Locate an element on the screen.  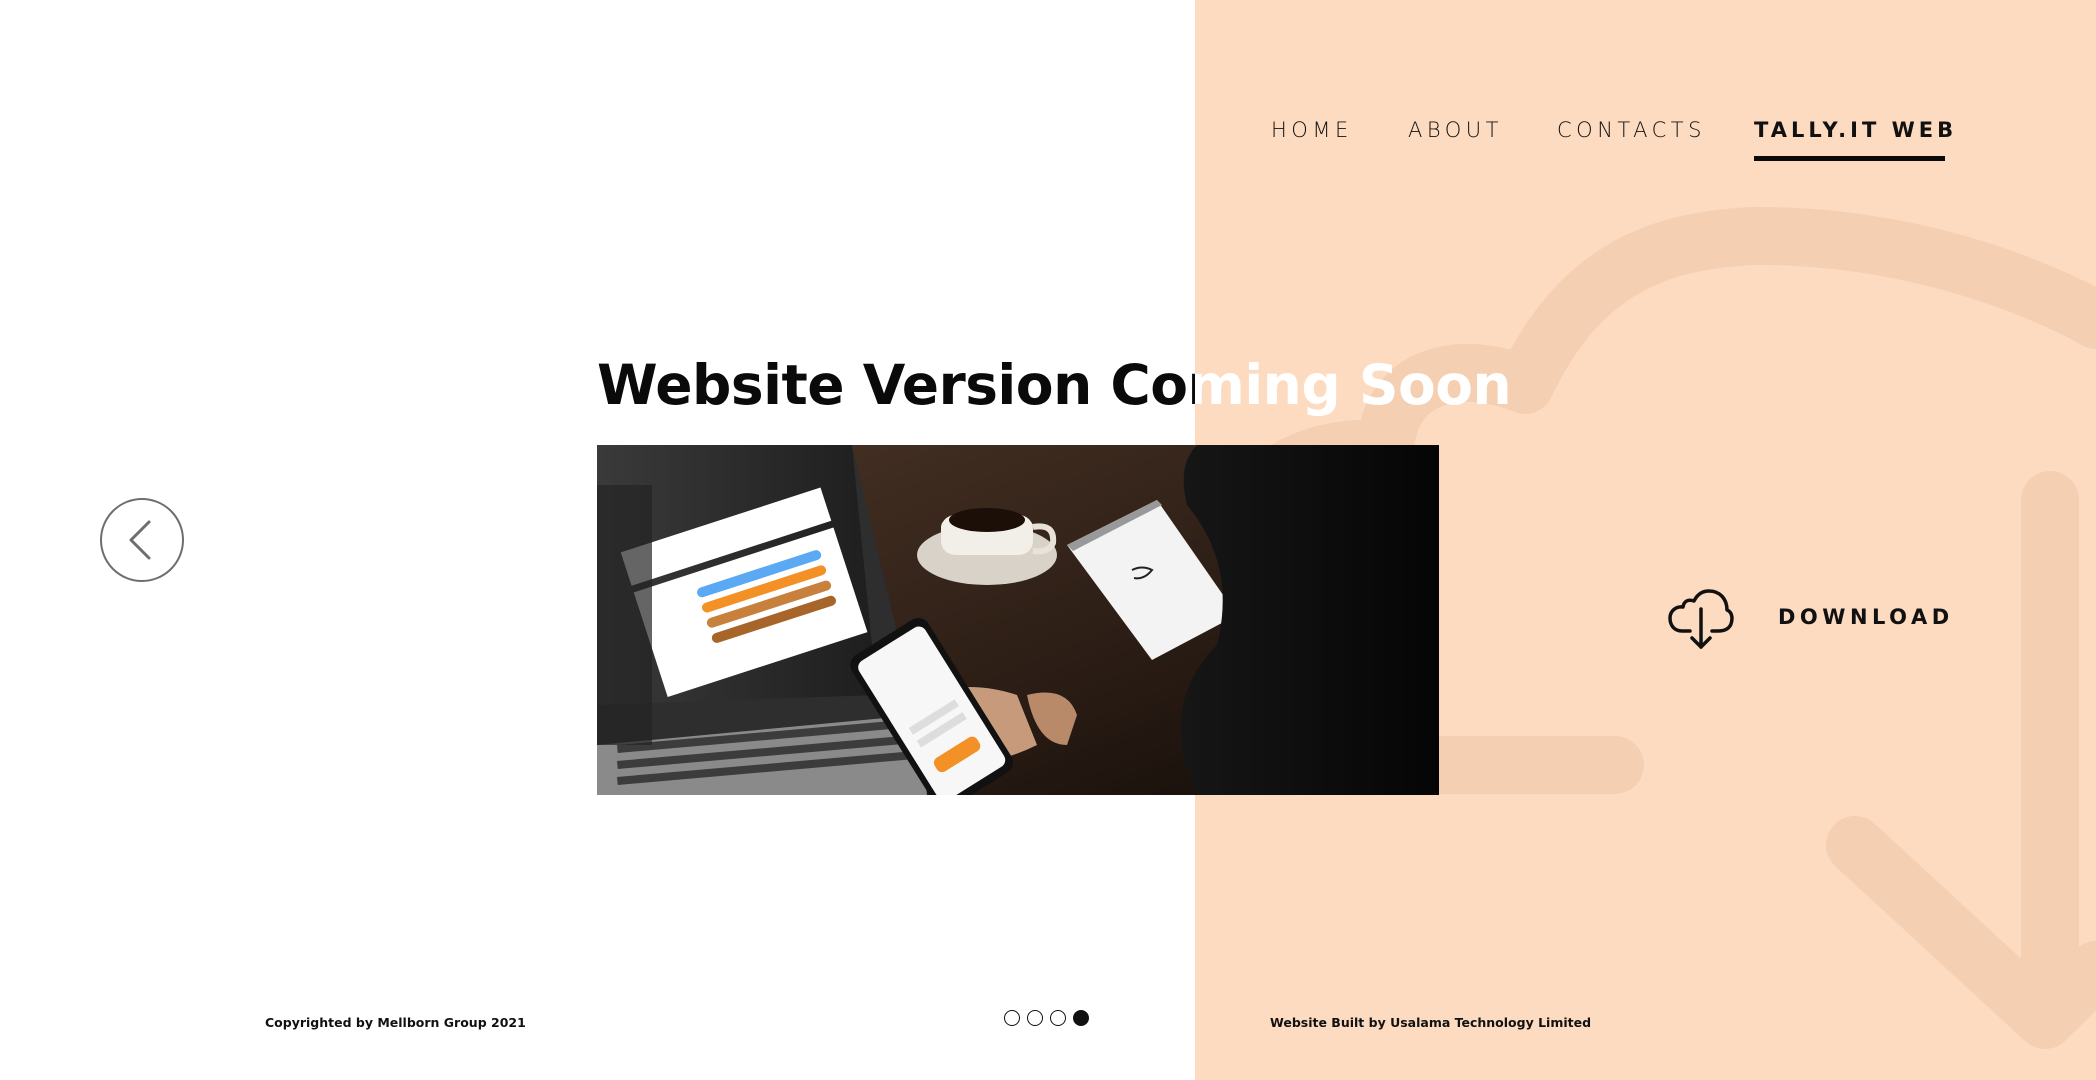
copyright-text: Copyrighted by Mellborn Group 2021 is located at coordinates (395, 1022).